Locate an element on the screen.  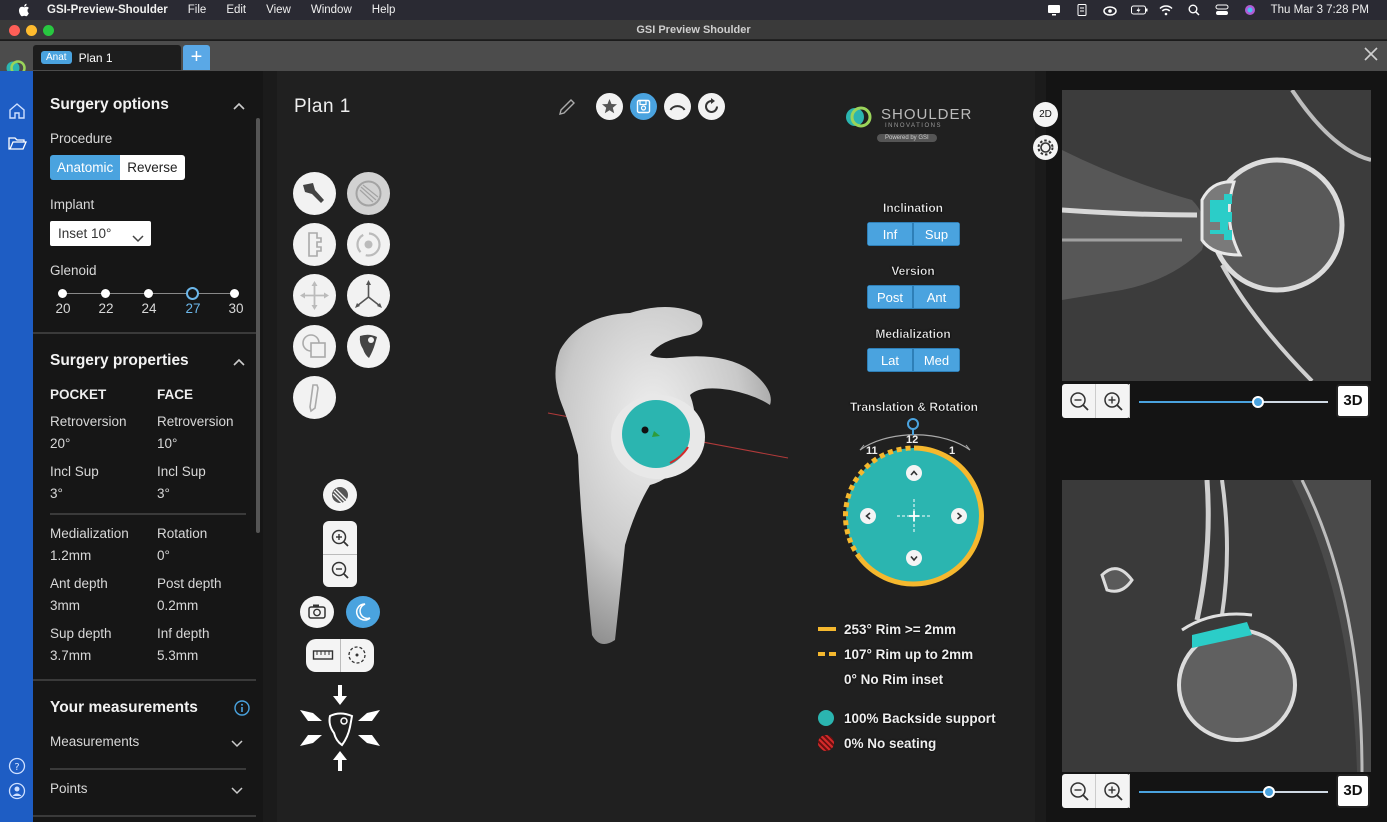
menu-window: Window is located at coordinates (331, 10).